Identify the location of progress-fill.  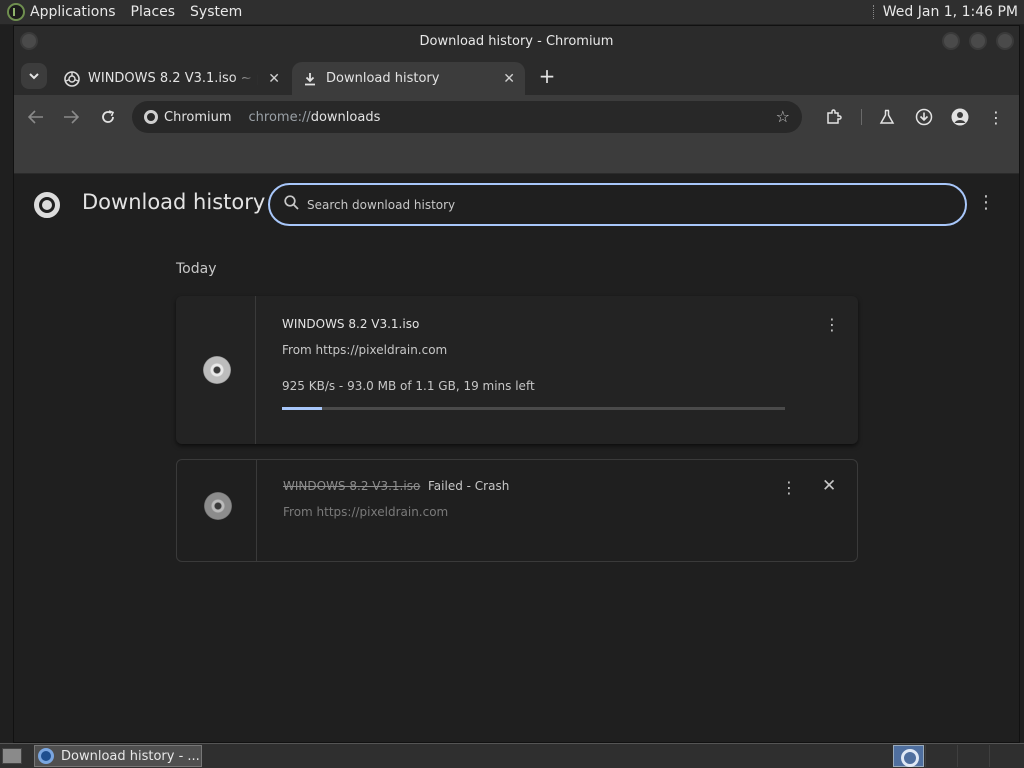
(302, 408).